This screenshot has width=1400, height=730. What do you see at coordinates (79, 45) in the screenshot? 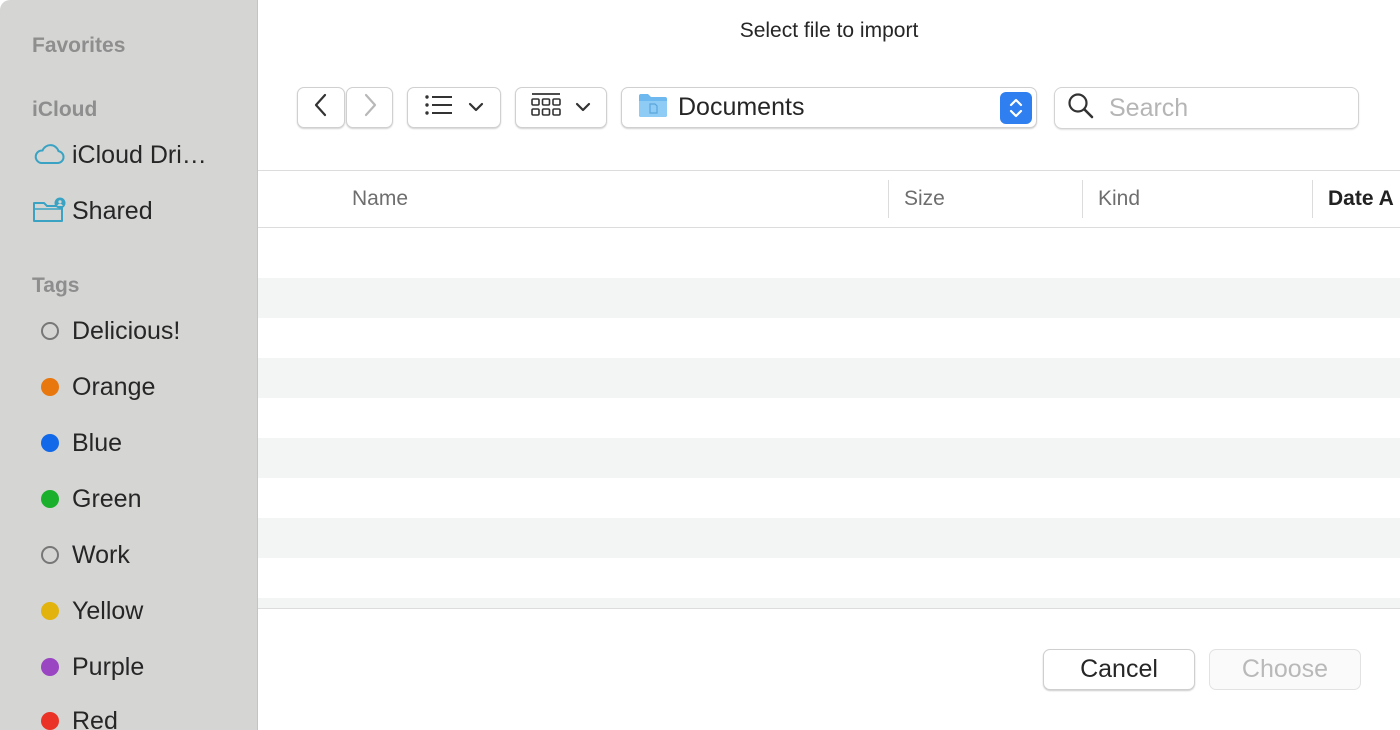
I see `sidebar-section-favorites: Favorites` at bounding box center [79, 45].